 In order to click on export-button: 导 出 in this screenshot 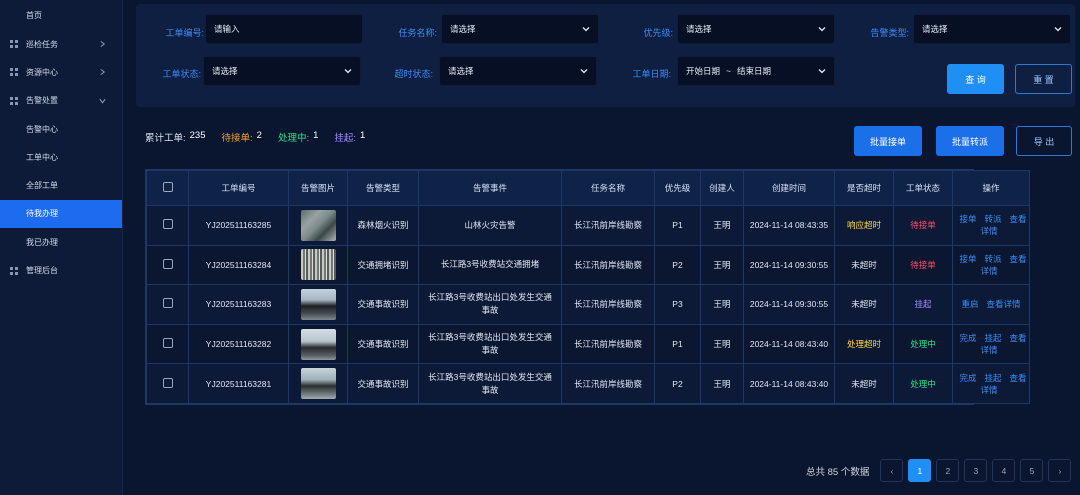, I will do `click(1044, 141)`.